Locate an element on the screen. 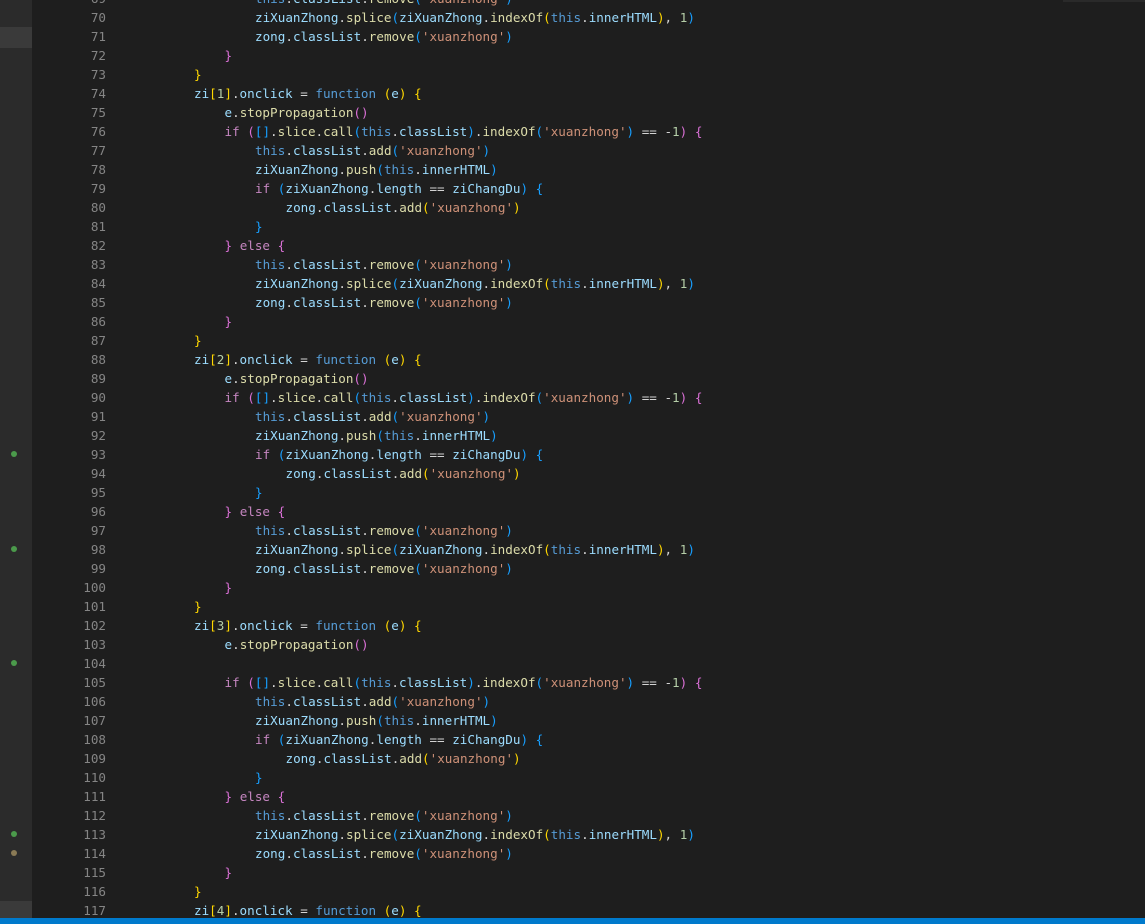  code-line: 85 zong.classList.remove('xuanzhong') is located at coordinates (604, 302).